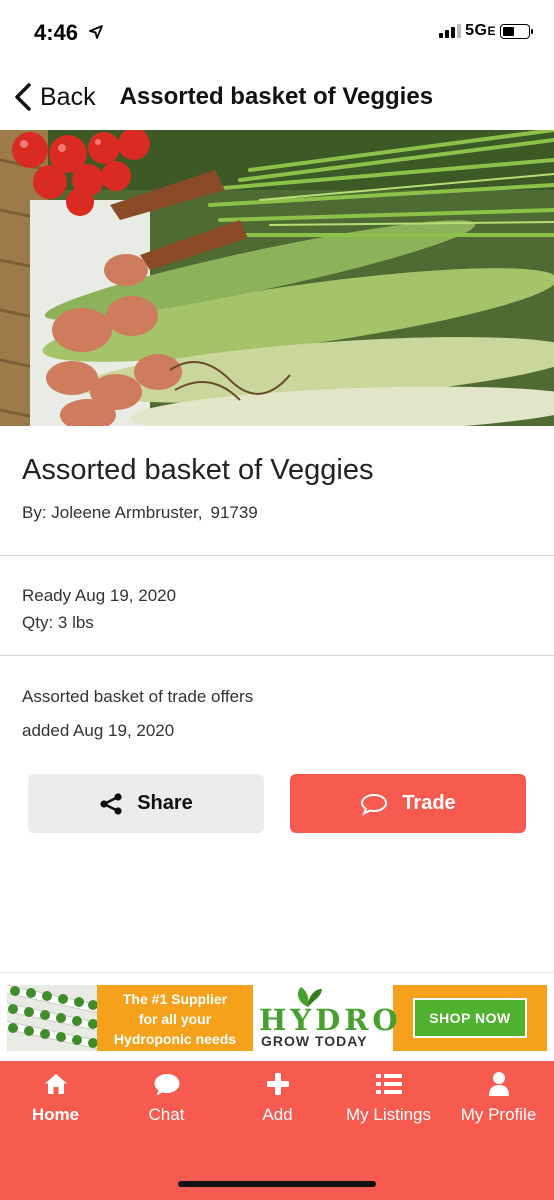 The width and height of the screenshot is (554, 1200). What do you see at coordinates (277, 32) in the screenshot?
I see `status-bar: 4:46 5GE` at bounding box center [277, 32].